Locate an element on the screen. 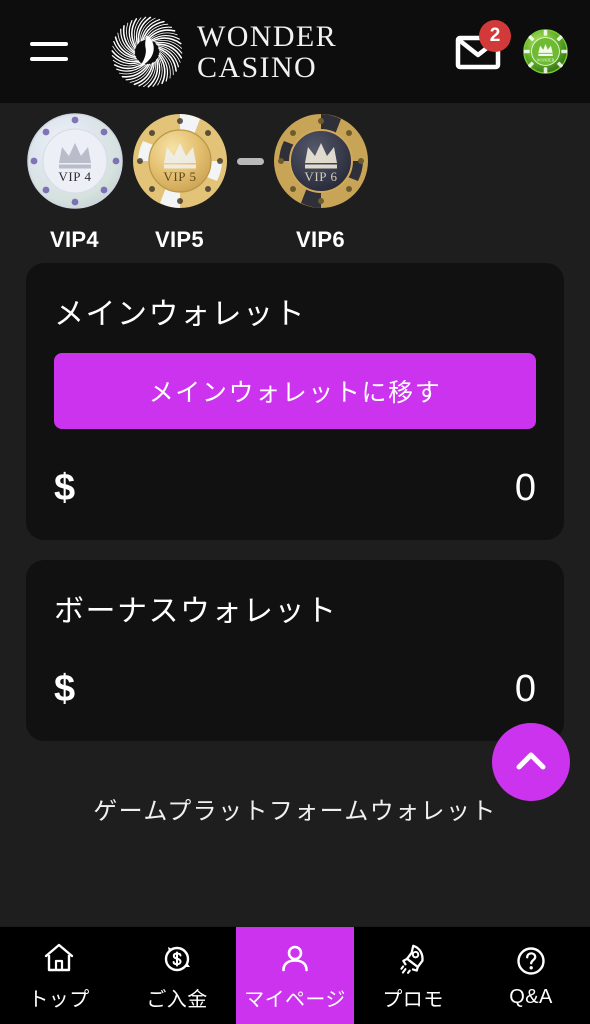 The height and width of the screenshot is (1024, 590). question-circle-icon is located at coordinates (531, 960).